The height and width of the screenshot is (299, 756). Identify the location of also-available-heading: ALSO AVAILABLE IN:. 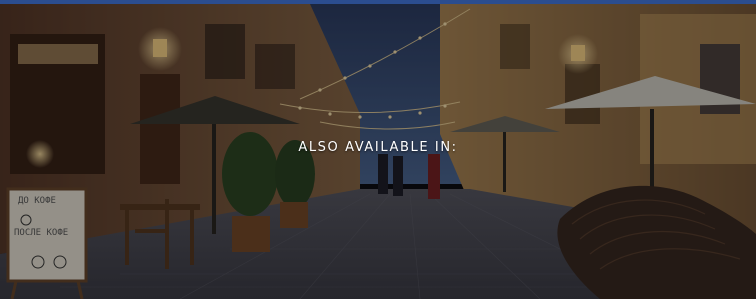
(378, 147).